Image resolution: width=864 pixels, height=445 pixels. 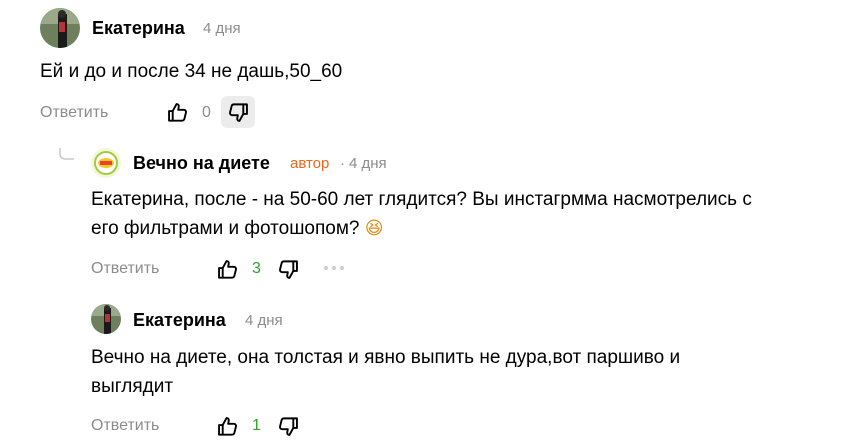 I want to click on comment-text-content: его фильтрами и фотошопом?, so click(x=225, y=228).